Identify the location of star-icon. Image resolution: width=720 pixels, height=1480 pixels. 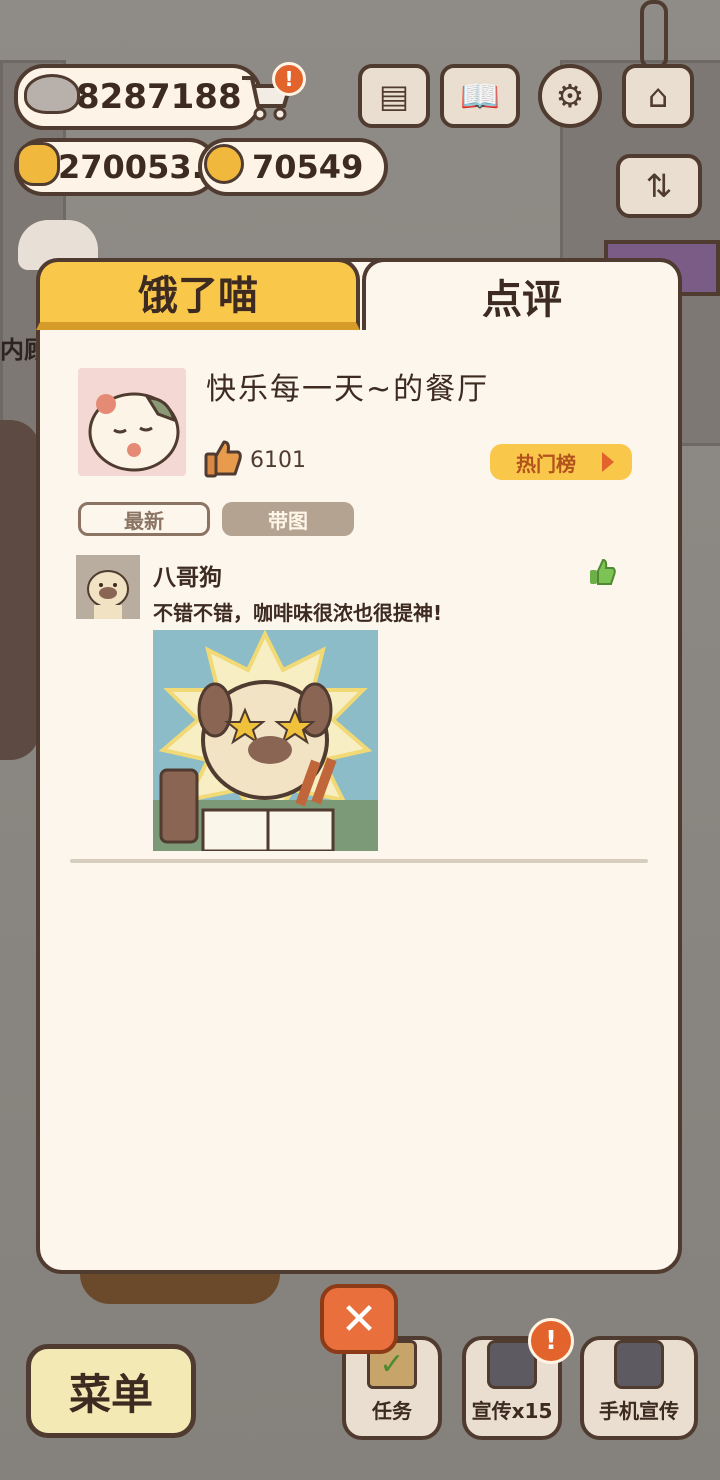
(38, 164).